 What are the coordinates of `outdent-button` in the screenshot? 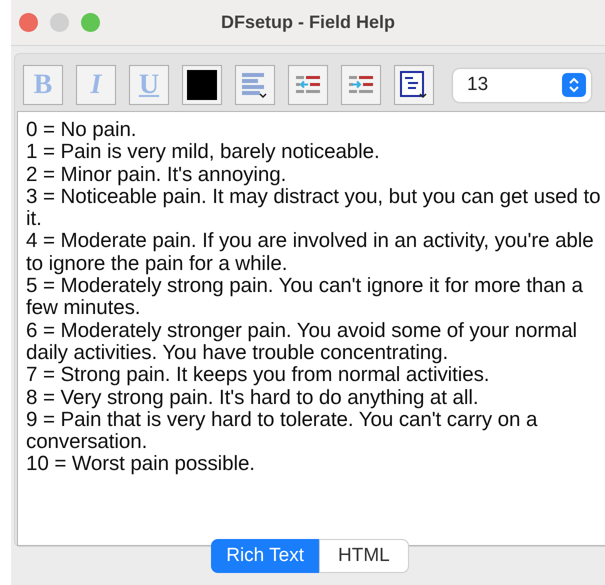 It's located at (308, 85).